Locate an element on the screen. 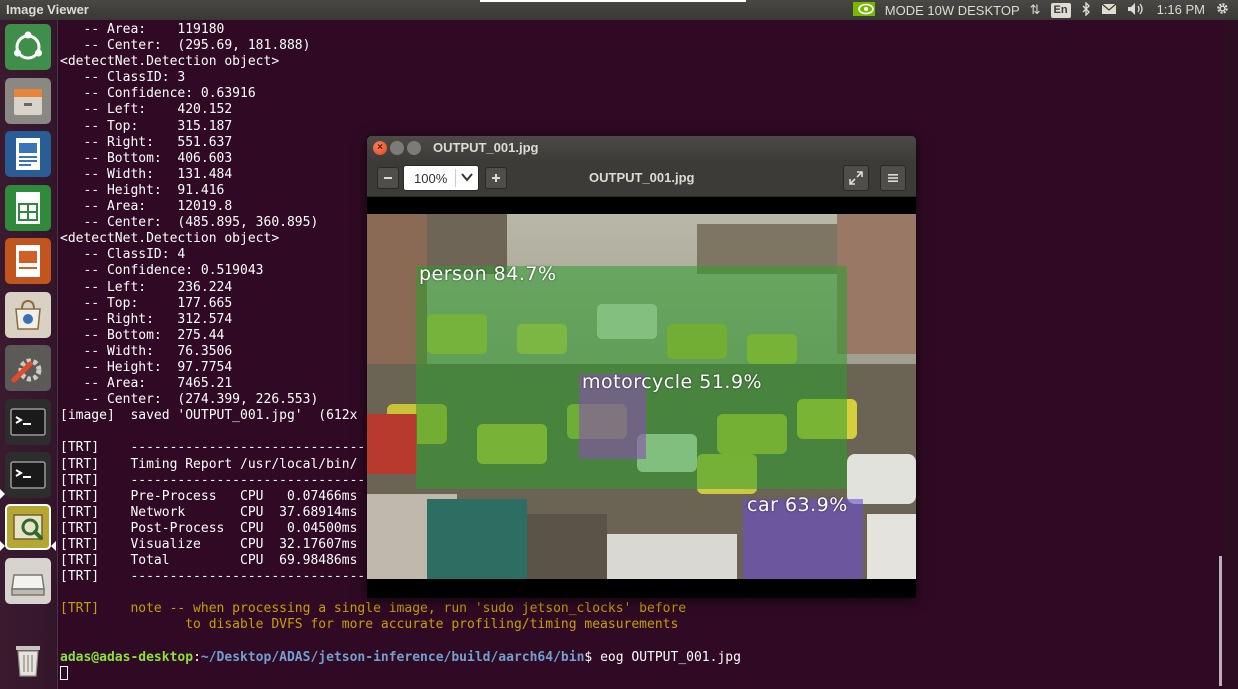 The width and height of the screenshot is (1238, 689). minimize-button is located at coordinates (397, 148).